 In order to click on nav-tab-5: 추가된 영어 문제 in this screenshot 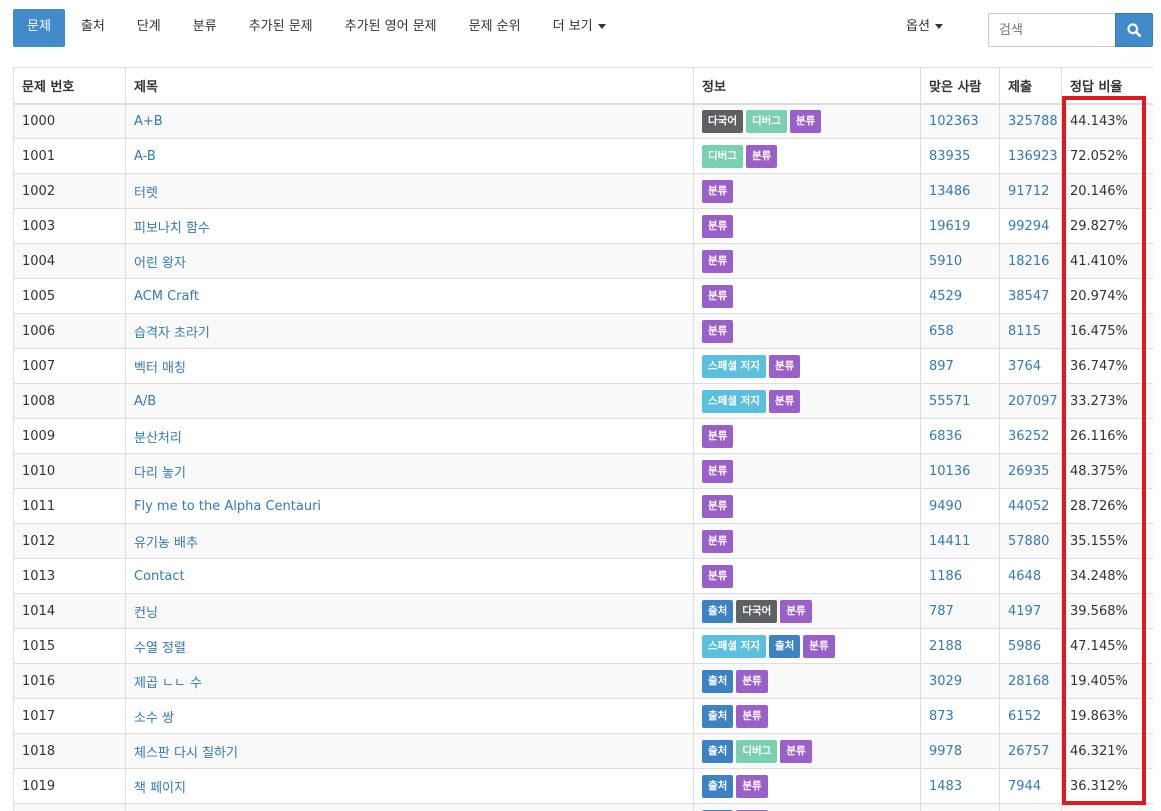, I will do `click(391, 28)`.